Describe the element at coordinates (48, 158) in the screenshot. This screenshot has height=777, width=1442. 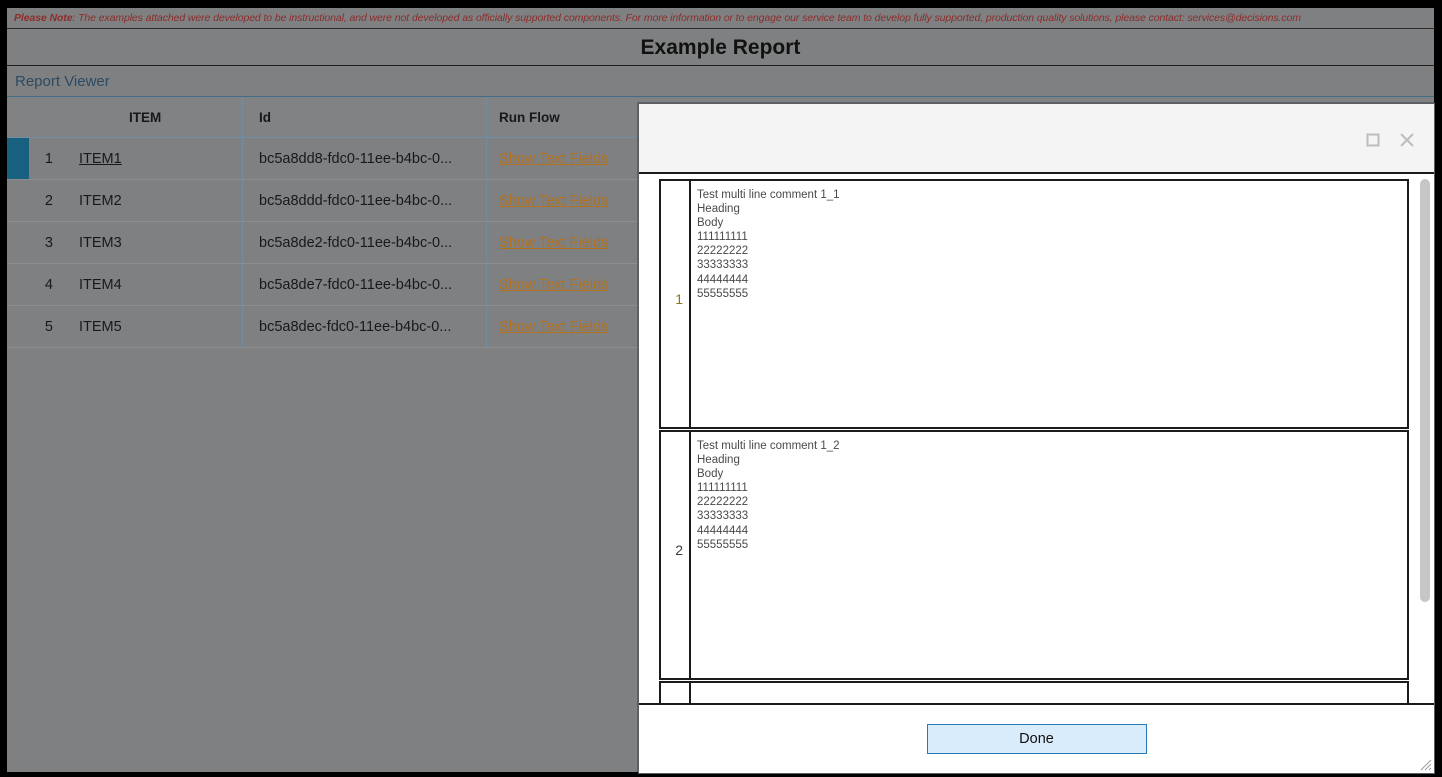
I see `row-number: 1` at that location.